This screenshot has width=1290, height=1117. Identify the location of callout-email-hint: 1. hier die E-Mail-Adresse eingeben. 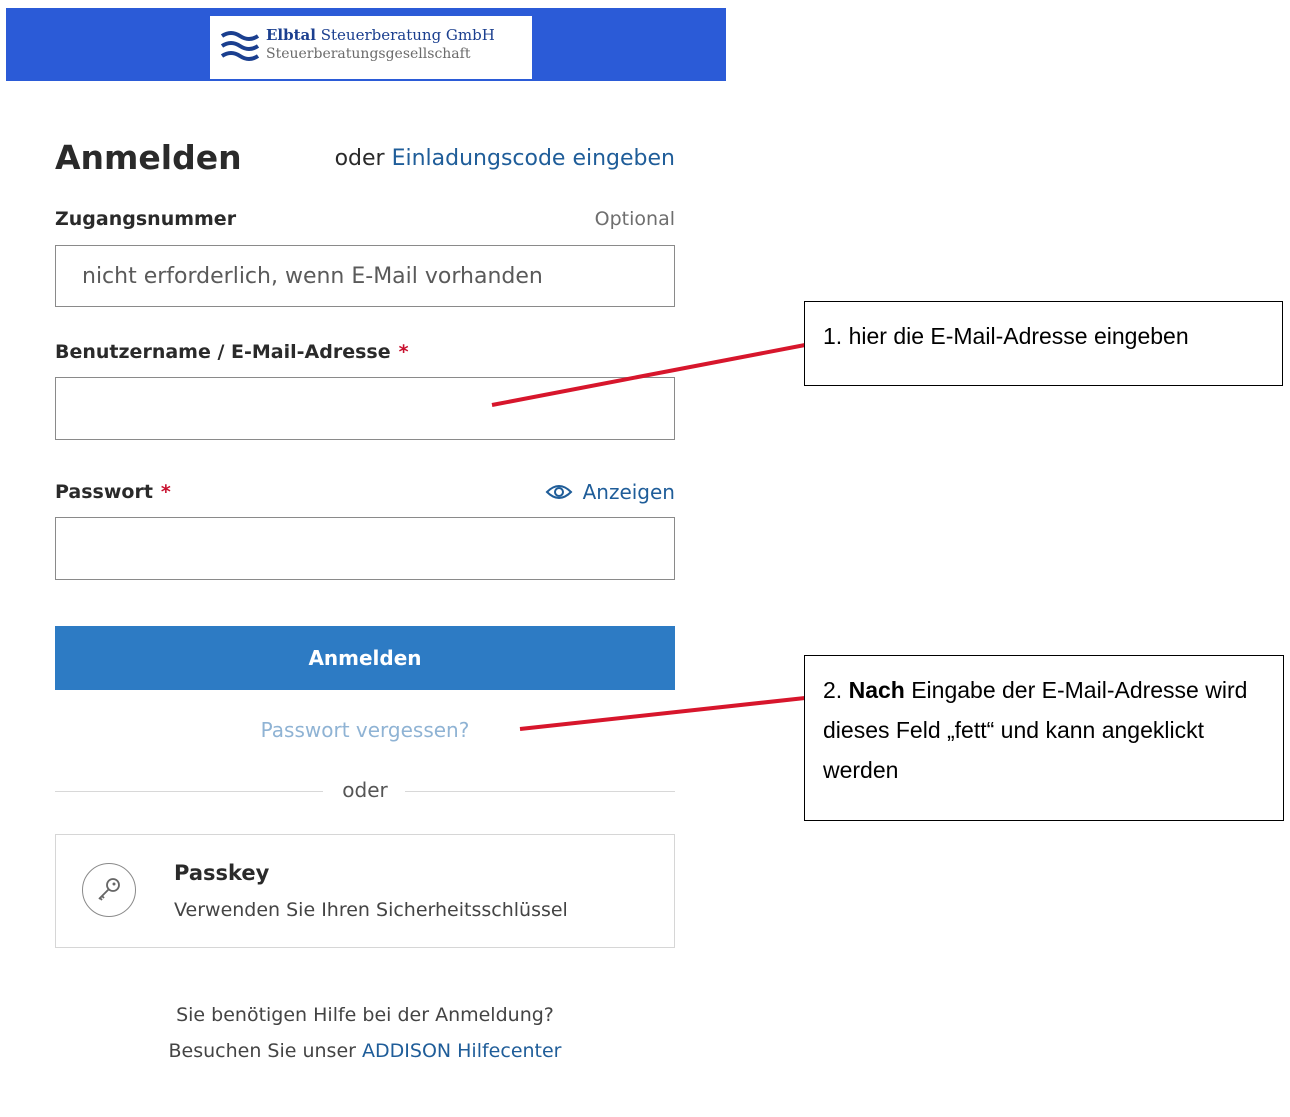
(1043, 343).